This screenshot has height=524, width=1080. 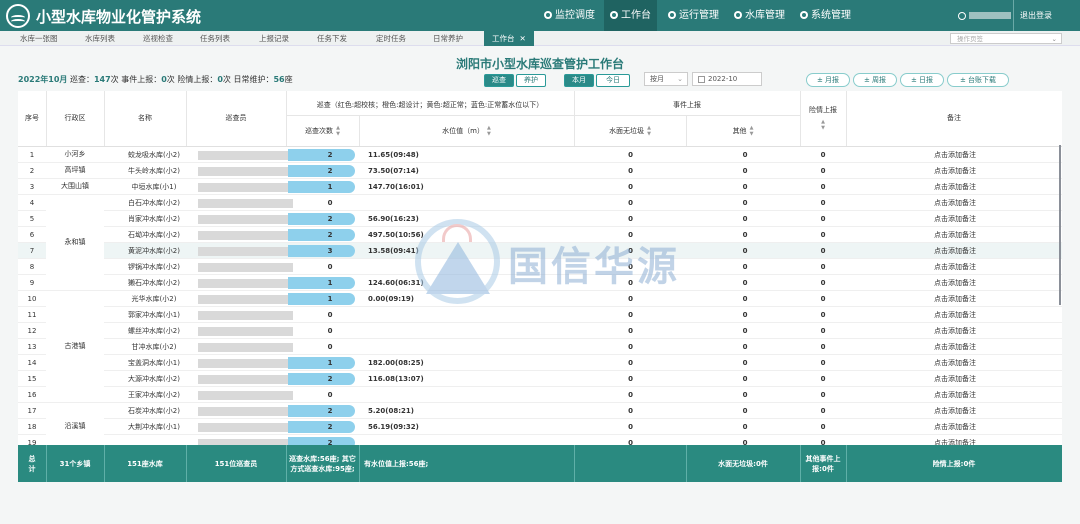 What do you see at coordinates (499, 80) in the screenshot?
I see `toggle-patrol: 巡查` at bounding box center [499, 80].